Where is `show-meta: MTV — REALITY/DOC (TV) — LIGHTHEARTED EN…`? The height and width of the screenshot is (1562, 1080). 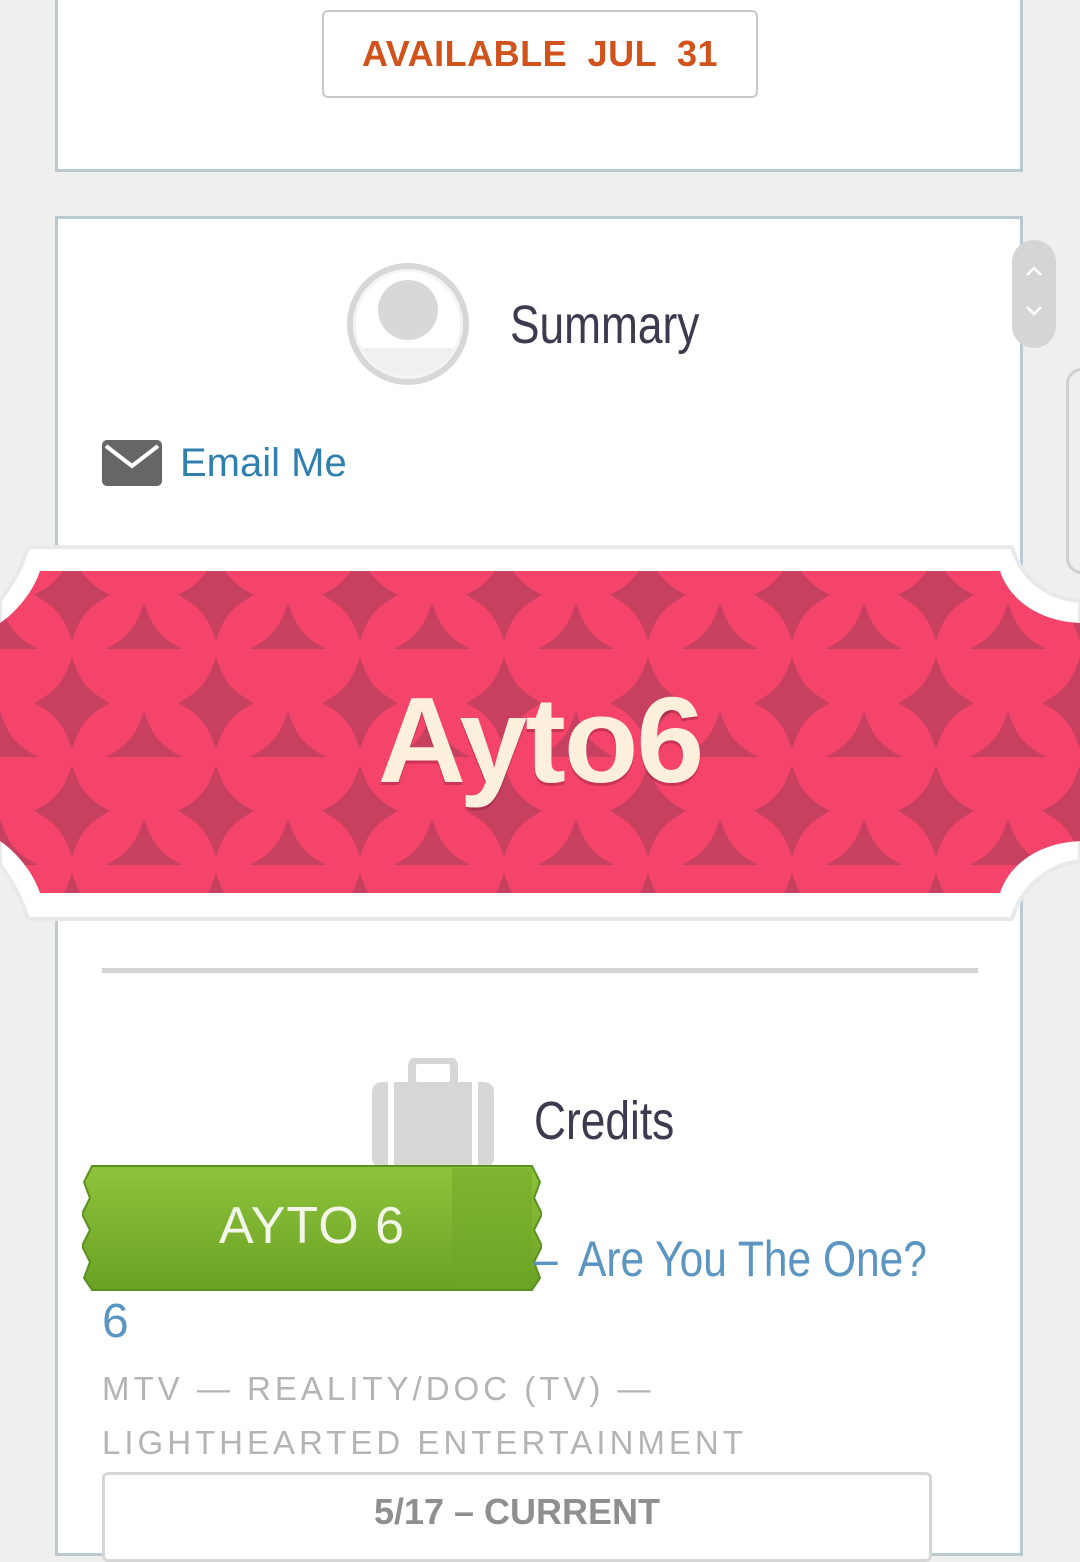
show-meta: MTV — REALITY/DOC (TV) — LIGHTHEARTED EN… is located at coordinates (424, 1415).